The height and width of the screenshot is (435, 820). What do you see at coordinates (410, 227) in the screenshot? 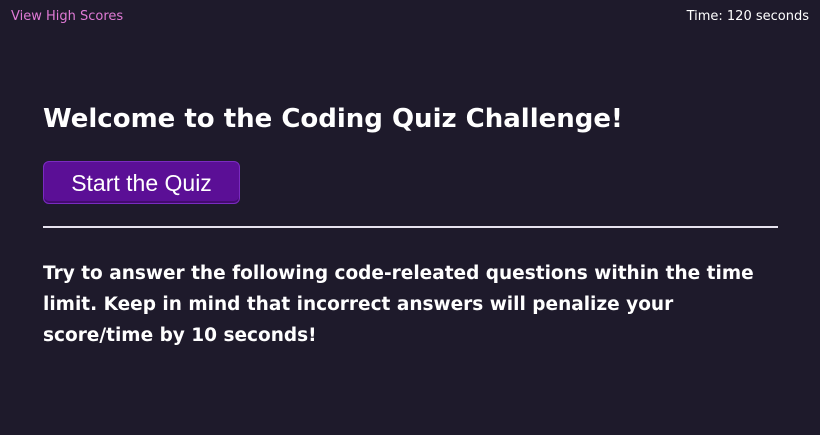
I see `divider` at bounding box center [410, 227].